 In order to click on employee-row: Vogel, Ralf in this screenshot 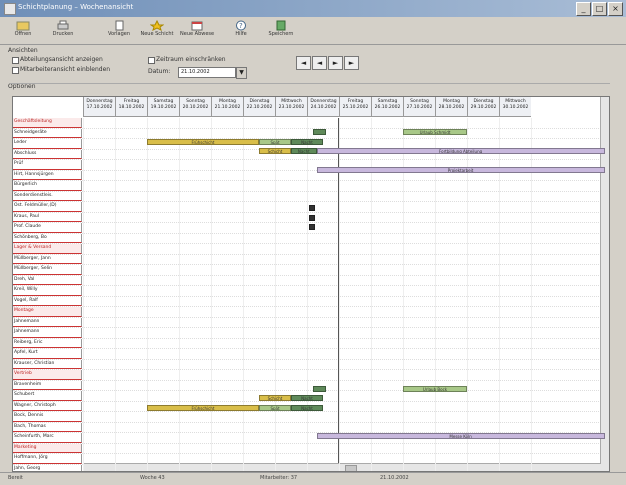, I will do `click(311, 301)`.